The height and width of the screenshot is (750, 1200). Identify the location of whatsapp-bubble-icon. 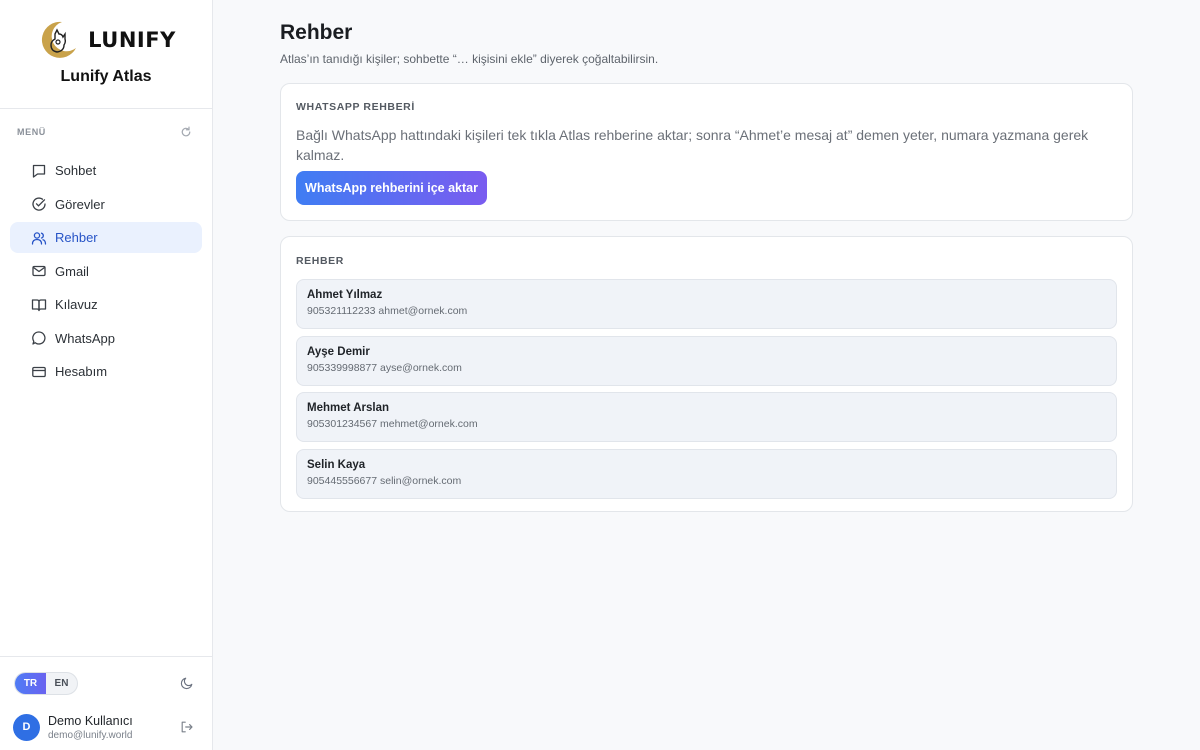
(39, 338).